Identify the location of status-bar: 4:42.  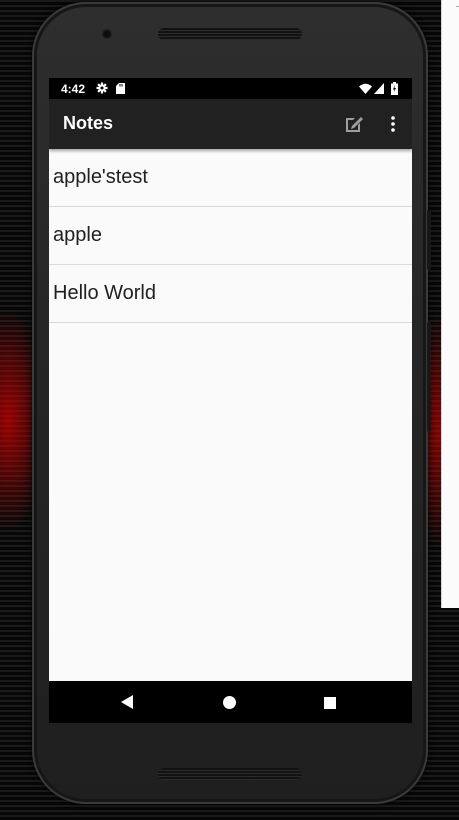
(230, 88).